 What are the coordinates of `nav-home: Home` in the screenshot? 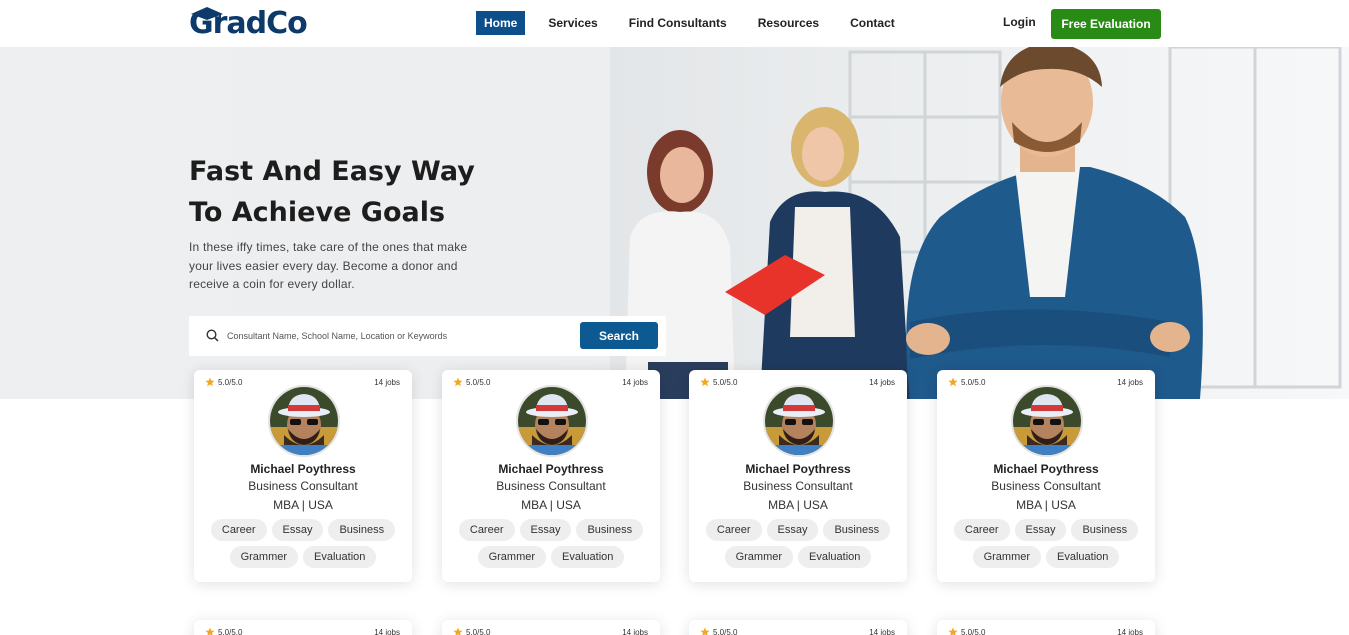 It's located at (501, 23).